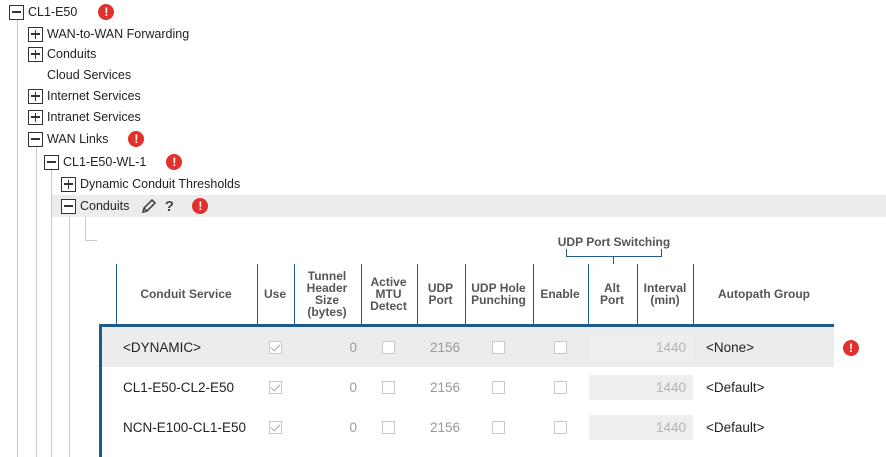  What do you see at coordinates (388, 306) in the screenshot?
I see `header-line: Detect` at bounding box center [388, 306].